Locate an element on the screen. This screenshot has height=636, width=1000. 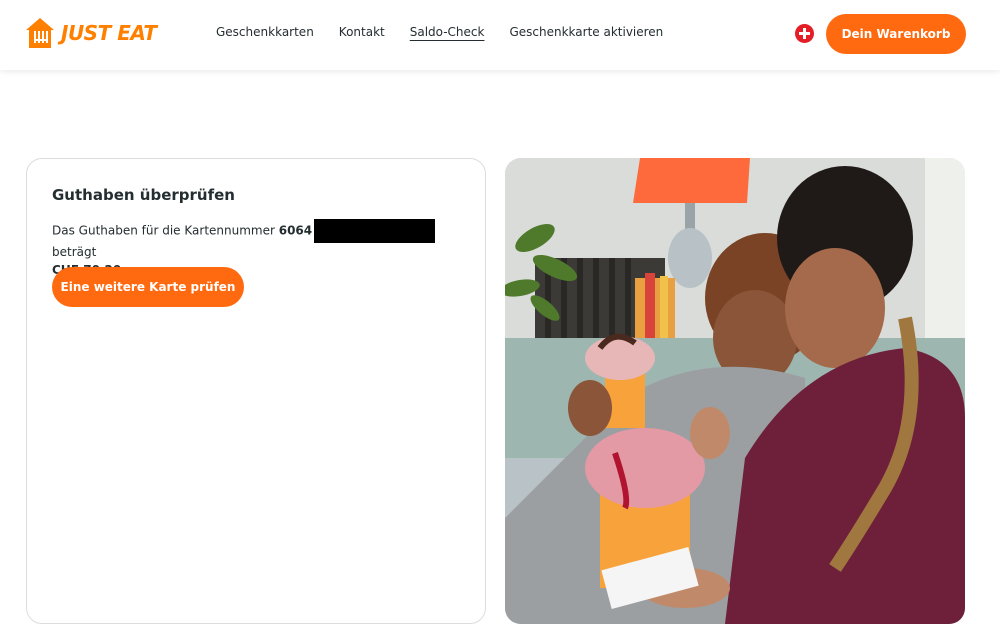
swiss-flag-icon is located at coordinates (804, 33).